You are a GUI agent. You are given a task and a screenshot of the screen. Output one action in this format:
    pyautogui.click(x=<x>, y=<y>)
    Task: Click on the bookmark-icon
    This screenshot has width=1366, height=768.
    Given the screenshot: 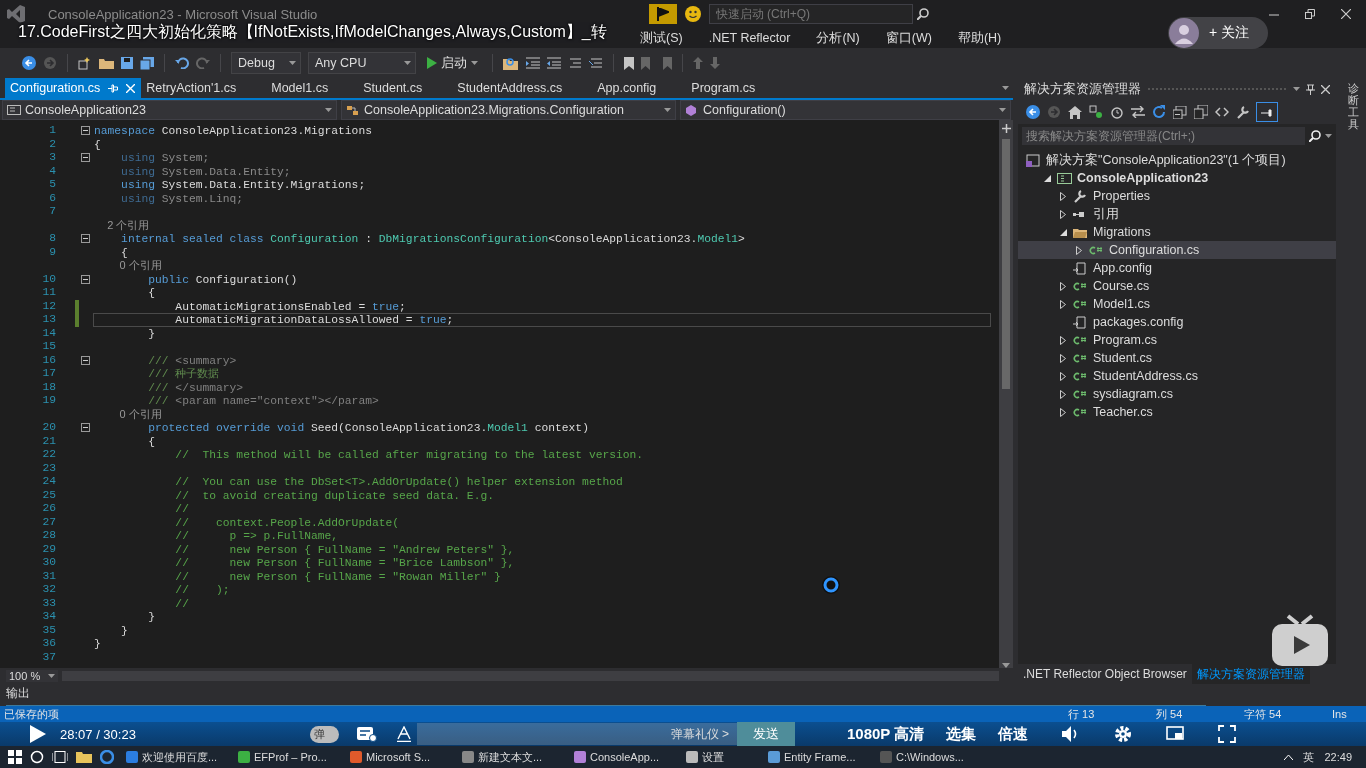 What is the action you would take?
    pyautogui.click(x=629, y=63)
    